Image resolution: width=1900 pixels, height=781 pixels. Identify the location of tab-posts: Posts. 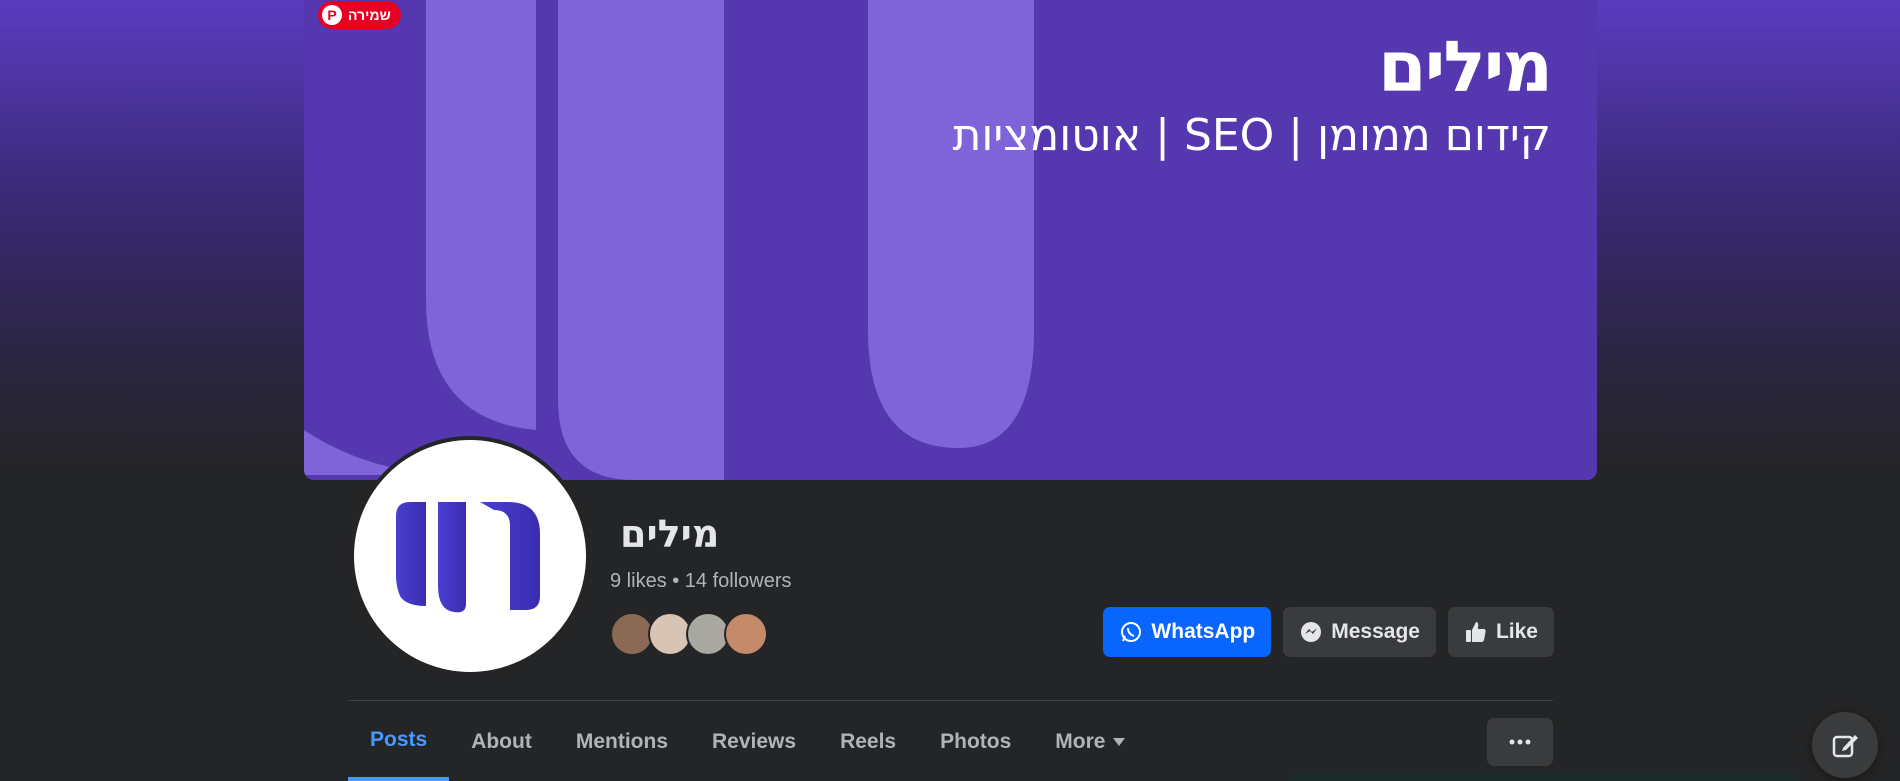
(399, 741).